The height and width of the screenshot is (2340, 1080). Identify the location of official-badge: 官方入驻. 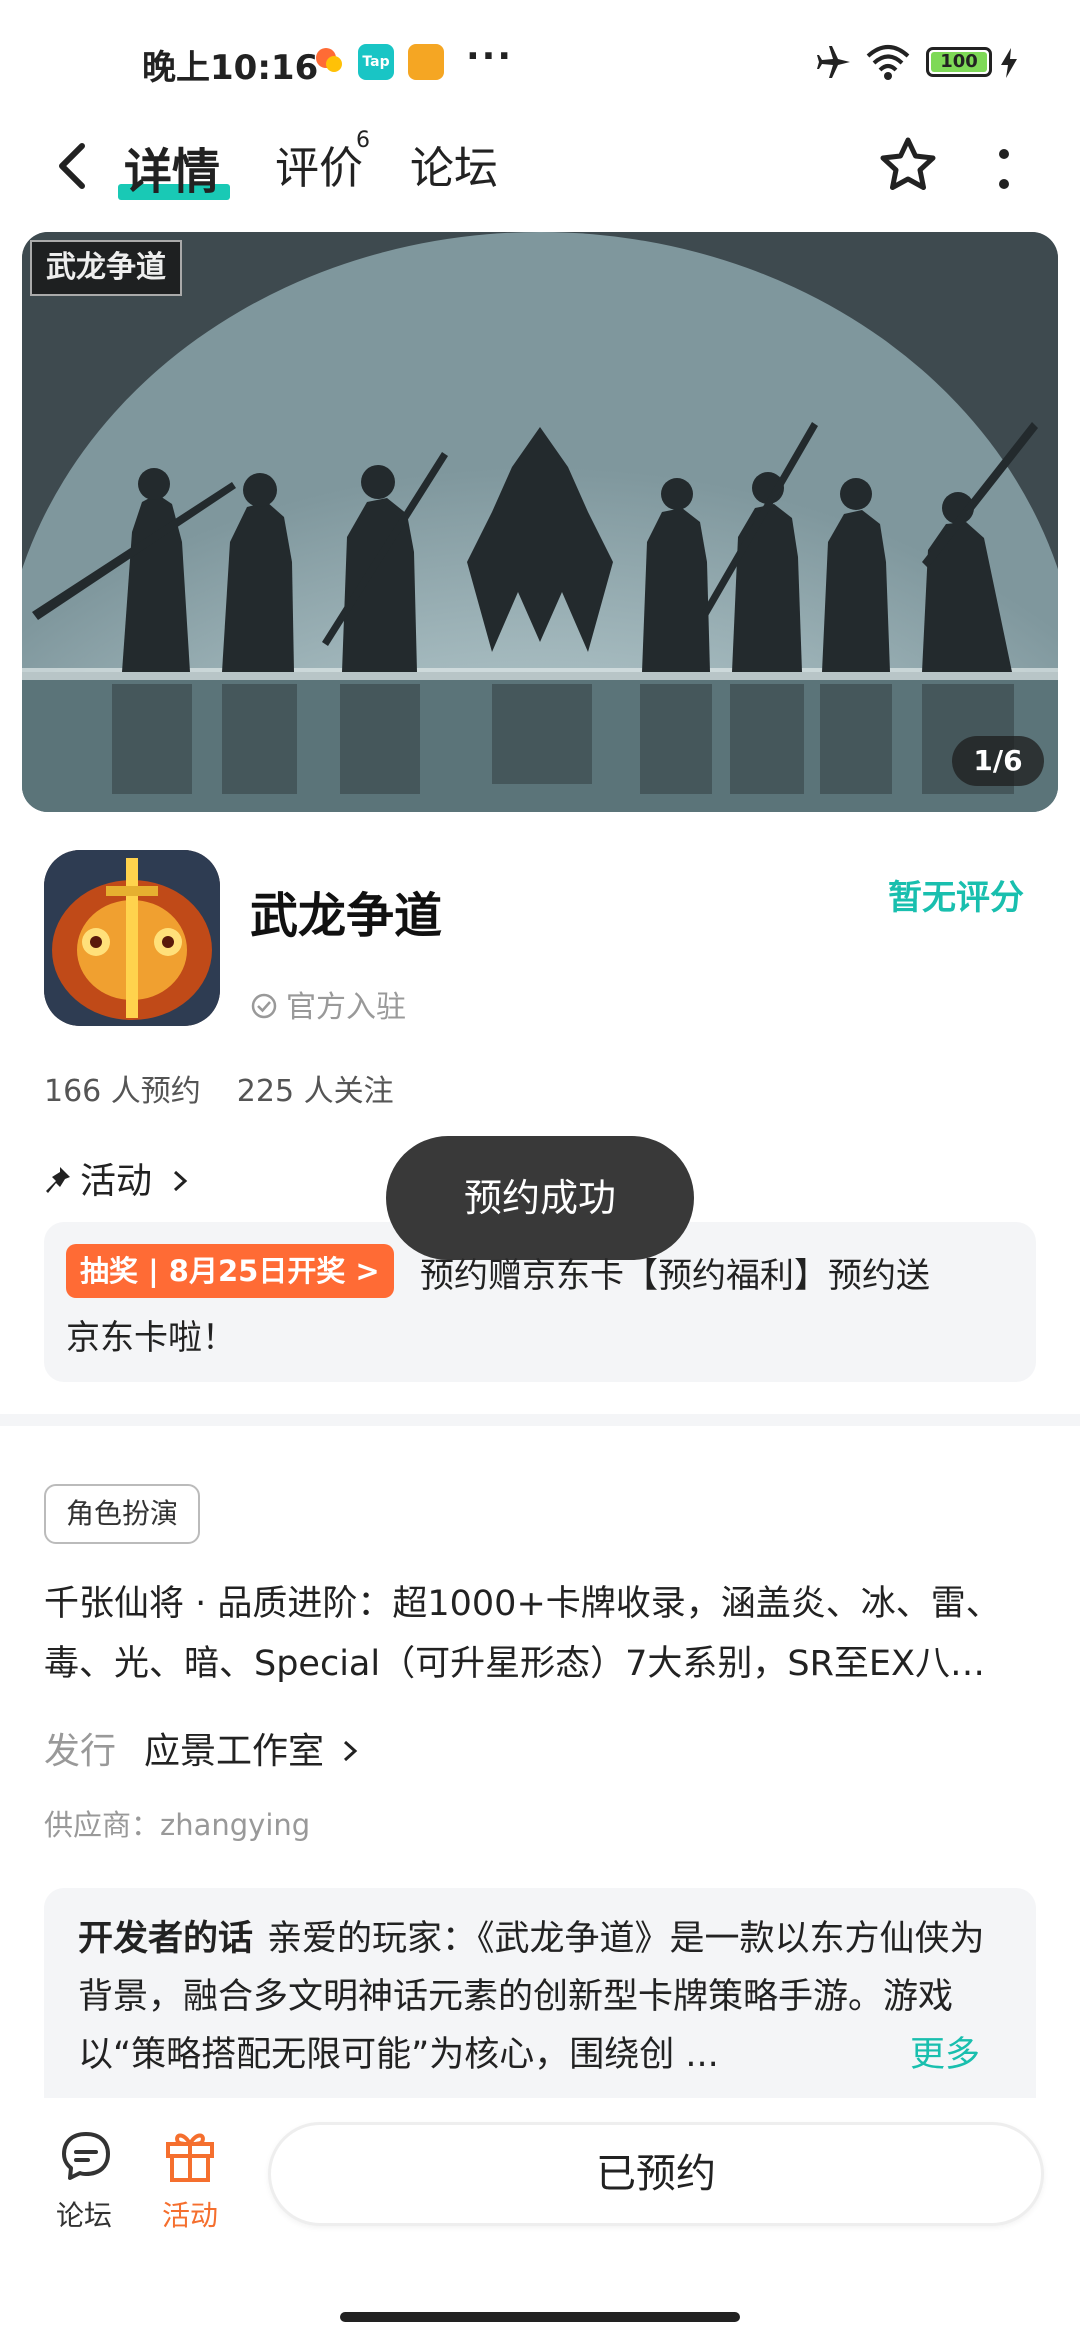
(328, 1004).